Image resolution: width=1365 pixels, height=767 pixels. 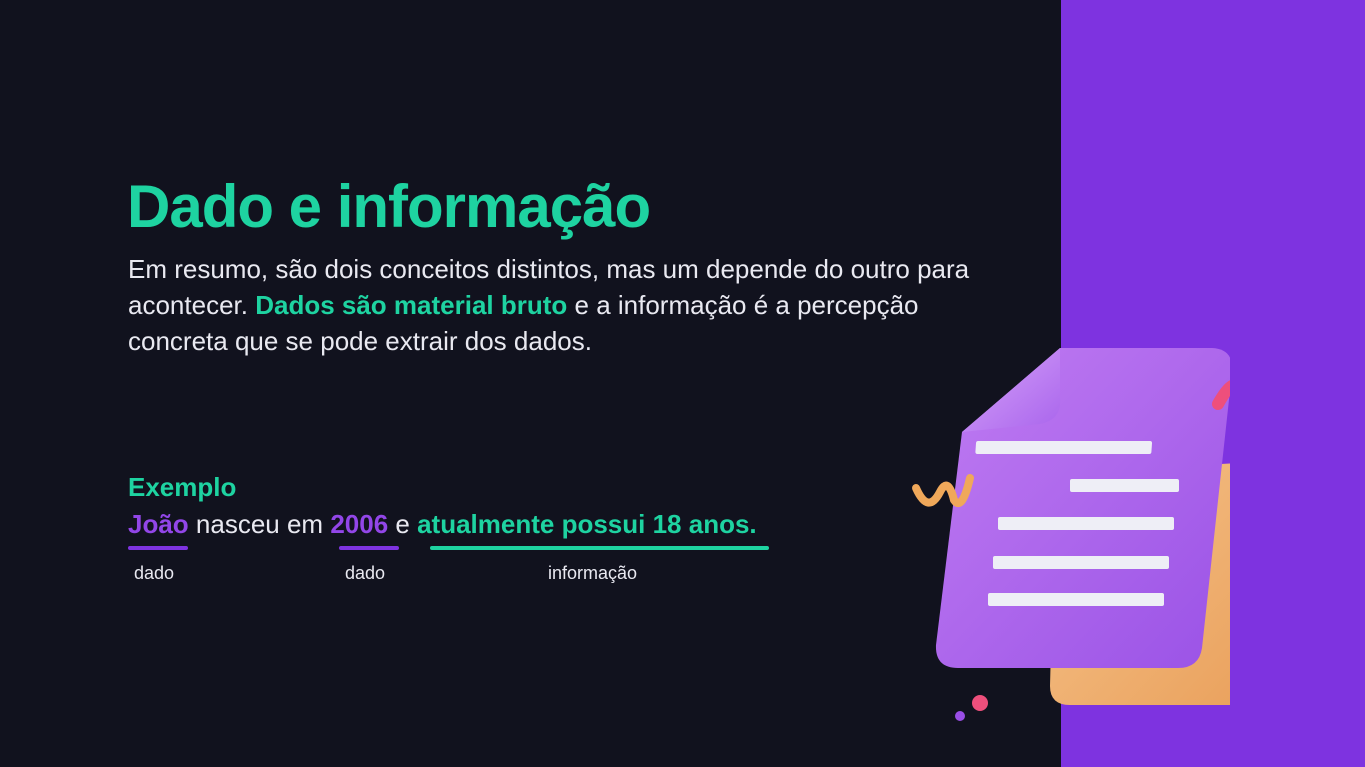 What do you see at coordinates (158, 524) in the screenshot?
I see `example-word-joao: João` at bounding box center [158, 524].